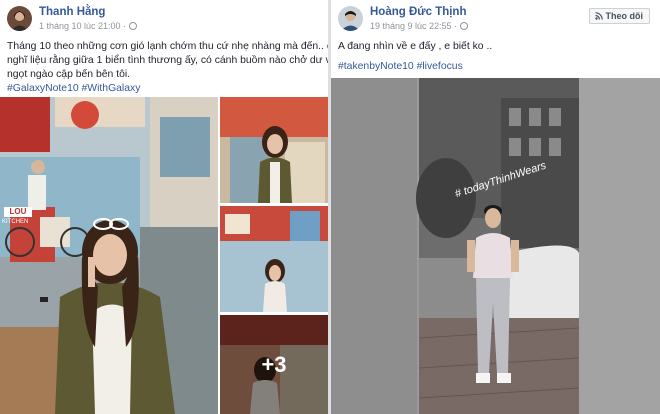 This screenshot has height=414, width=660. Describe the element at coordinates (400, 67) in the screenshot. I see `post-hashtags: #takenbyNote10 #livefocus` at that location.